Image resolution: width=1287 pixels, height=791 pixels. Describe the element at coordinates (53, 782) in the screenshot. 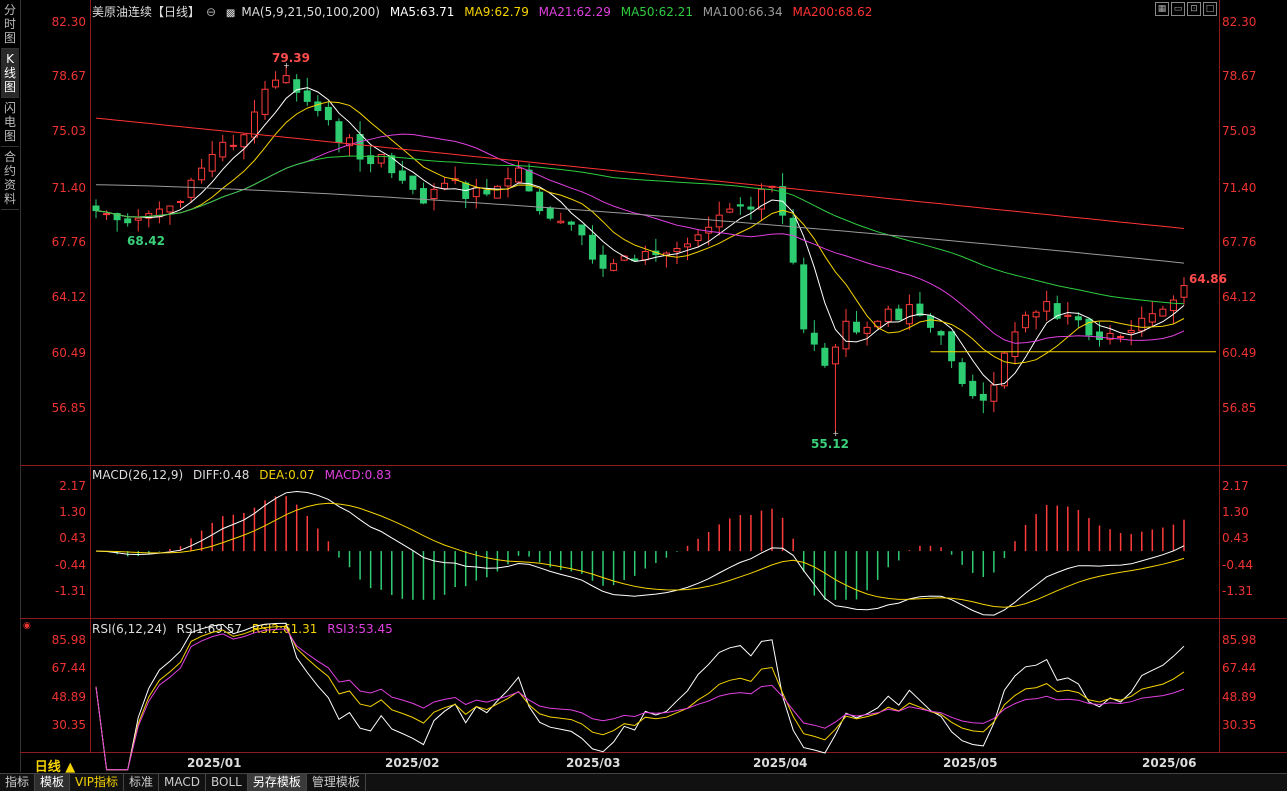

I see `tab-template: 模板` at that location.